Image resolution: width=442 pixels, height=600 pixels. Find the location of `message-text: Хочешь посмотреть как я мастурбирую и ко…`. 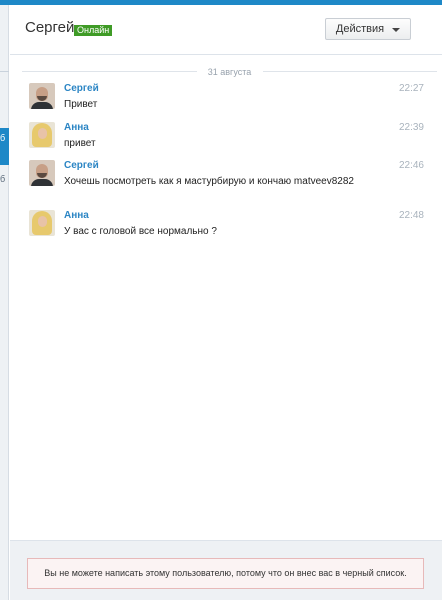

message-text: Хочешь посмотреть как я мастурбирую и ко… is located at coordinates (209, 181).